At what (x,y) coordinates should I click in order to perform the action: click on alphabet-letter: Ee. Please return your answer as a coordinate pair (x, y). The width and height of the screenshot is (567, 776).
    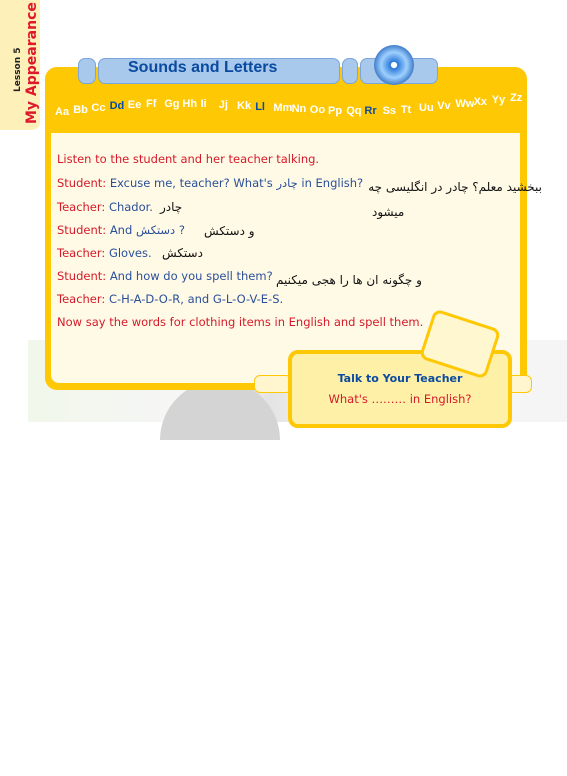
    Looking at the image, I should click on (134, 105).